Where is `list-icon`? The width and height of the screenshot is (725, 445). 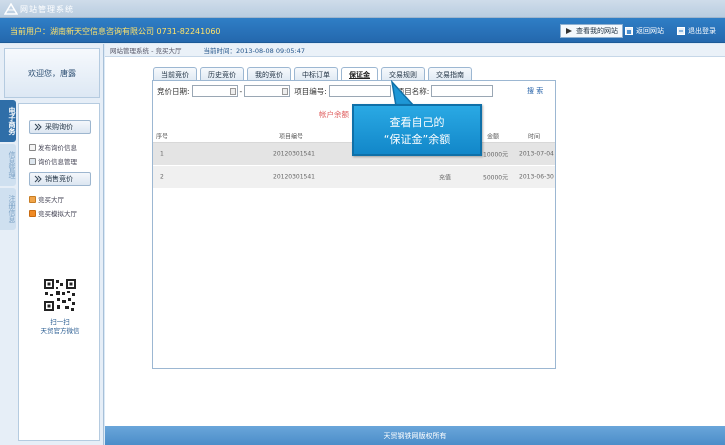 list-icon is located at coordinates (32, 161).